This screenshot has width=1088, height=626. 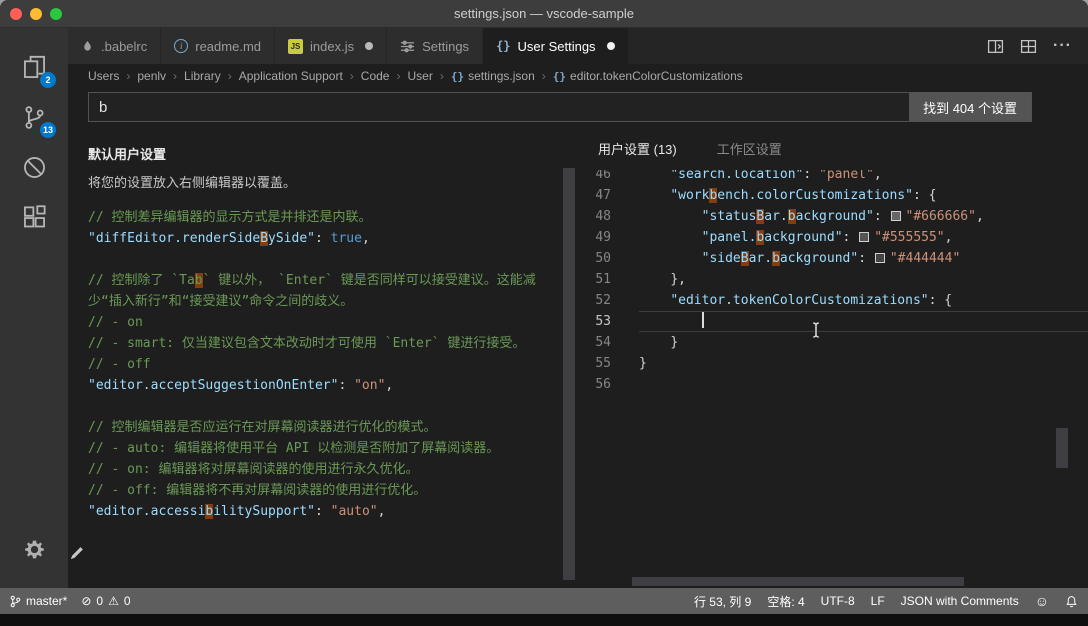 I want to click on settings-search-row: 找到 404 个设置, so click(x=578, y=107).